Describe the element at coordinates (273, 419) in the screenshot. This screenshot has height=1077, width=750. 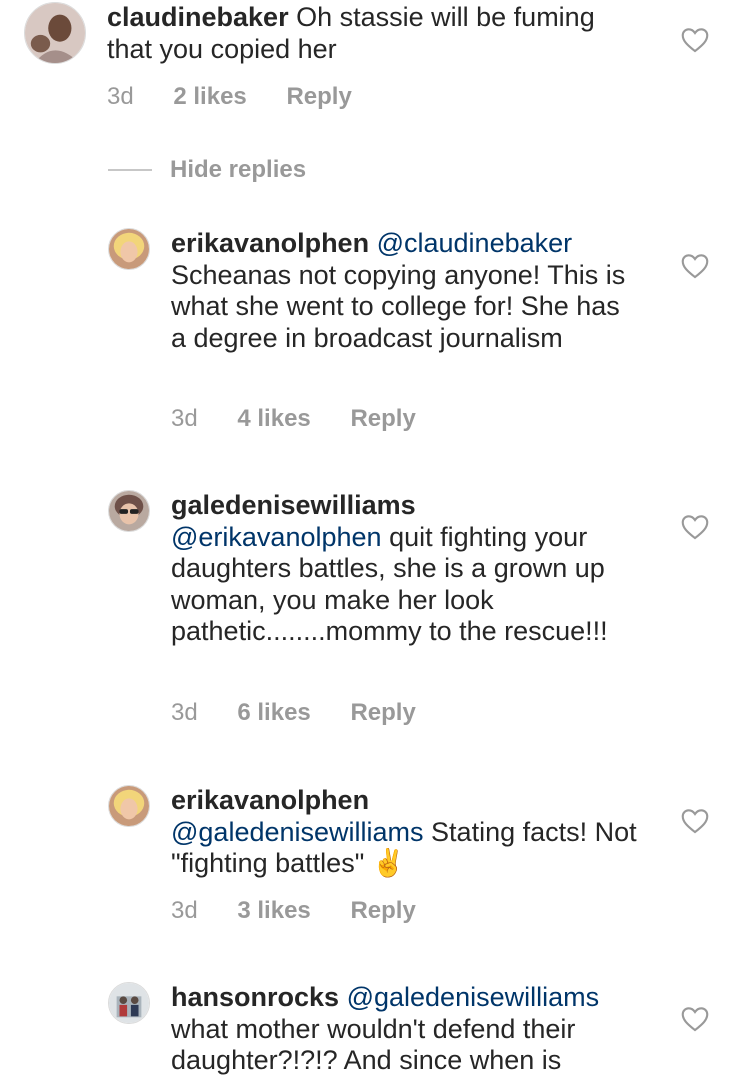
I see `comment-likes: 4 likes` at that location.